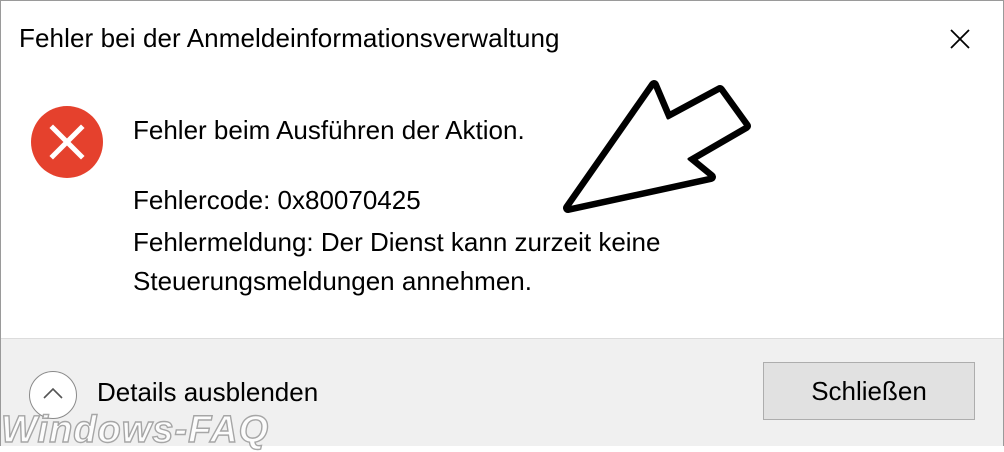  I want to click on close-button: Schließen, so click(869, 391).